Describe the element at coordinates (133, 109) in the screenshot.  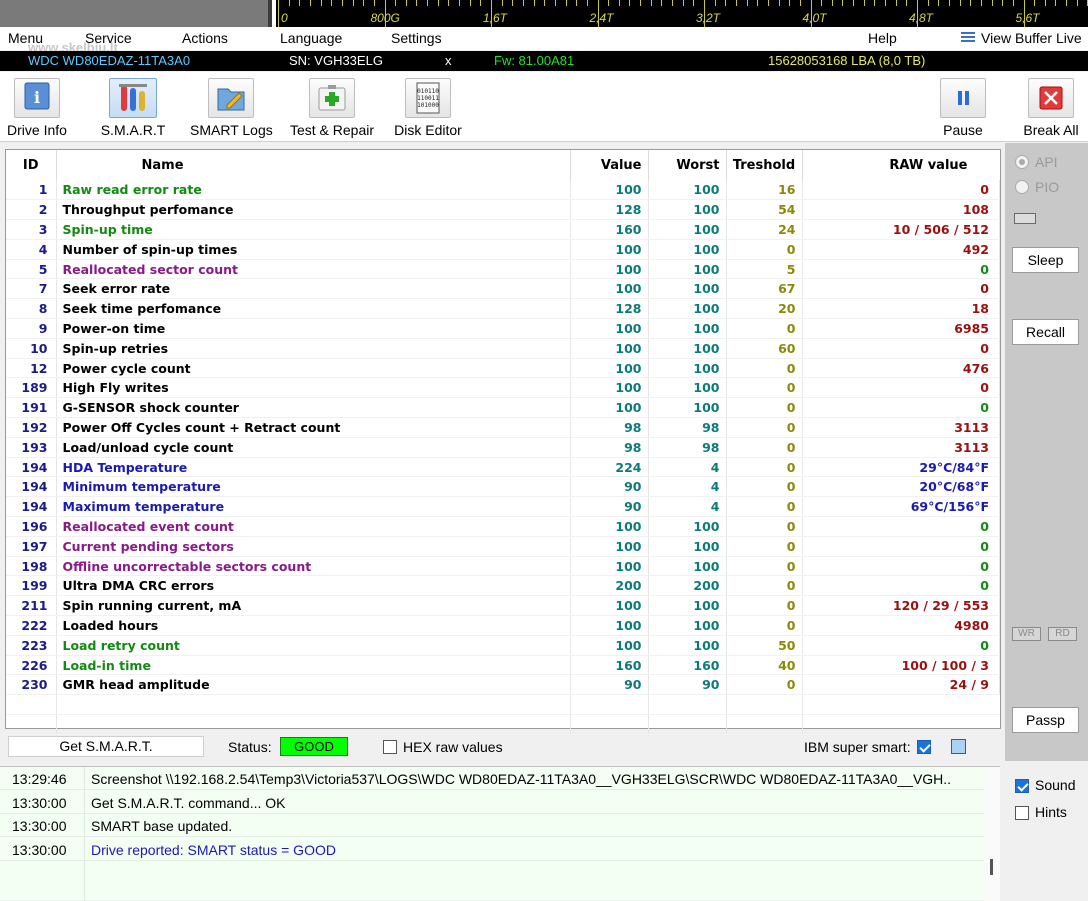
I see `smart-button: S.M.A.R.T` at that location.